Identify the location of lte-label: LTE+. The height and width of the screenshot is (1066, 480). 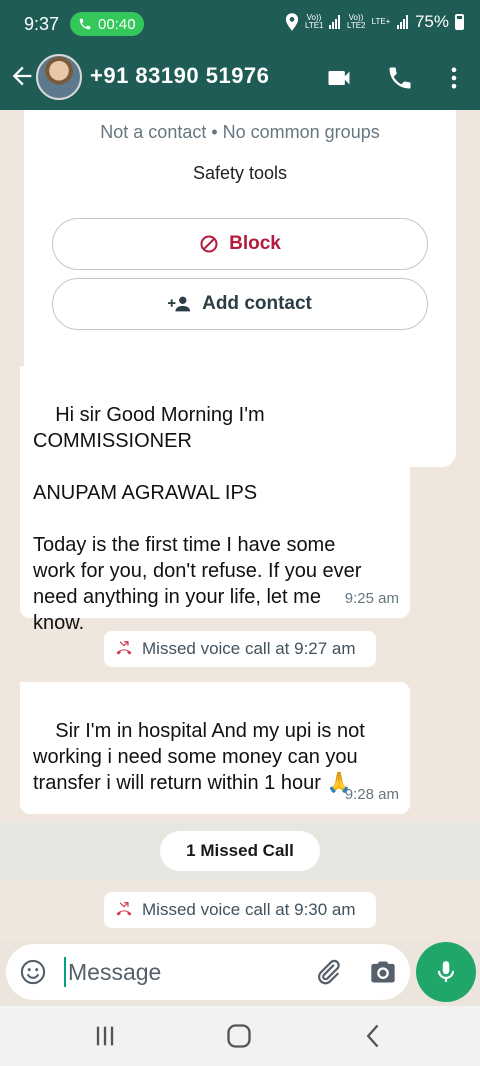
(381, 21).